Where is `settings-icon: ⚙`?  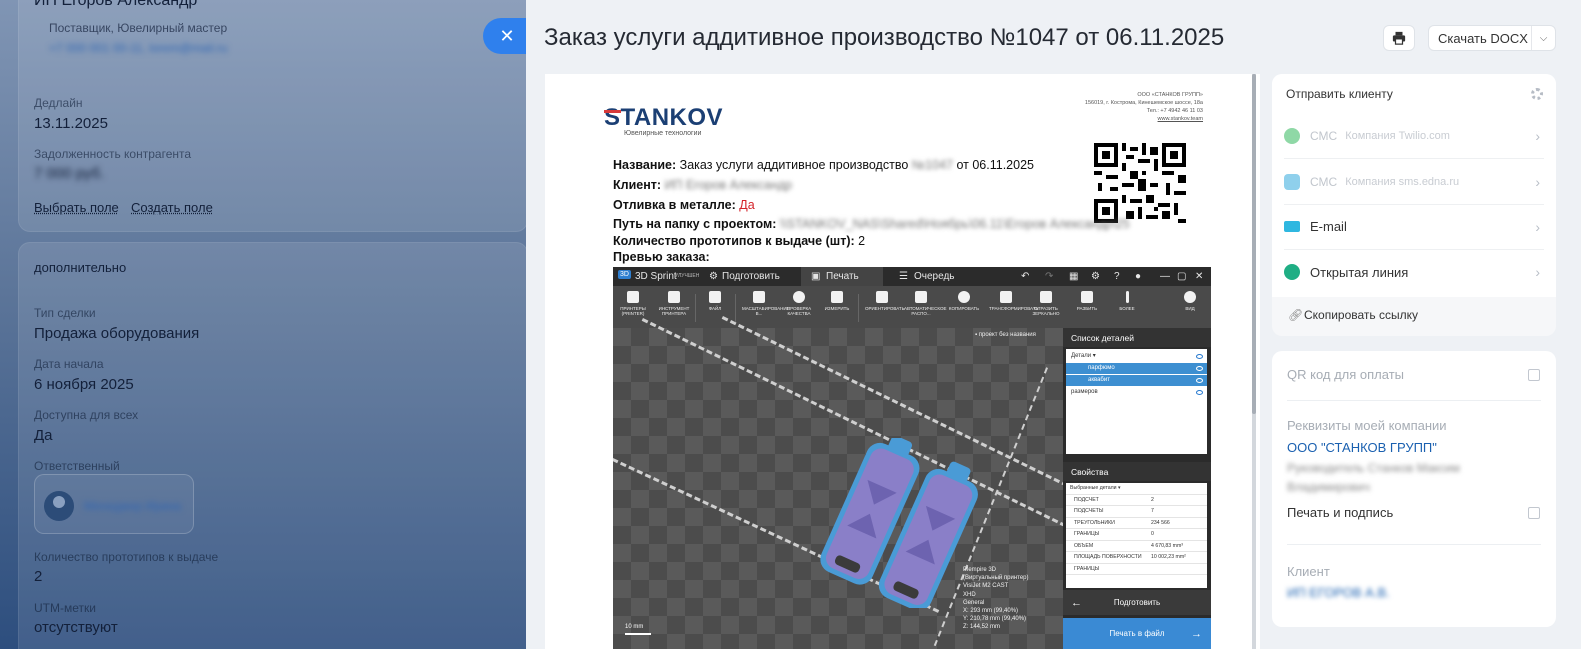 settings-icon: ⚙ is located at coordinates (1095, 276).